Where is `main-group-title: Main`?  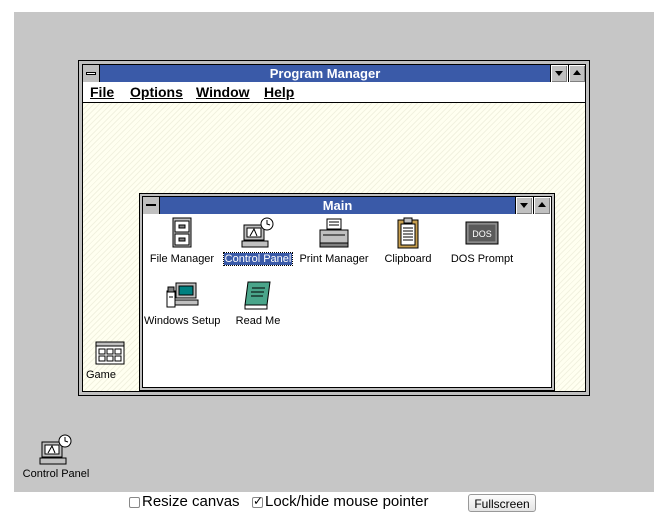
main-group-title: Main is located at coordinates (337, 205).